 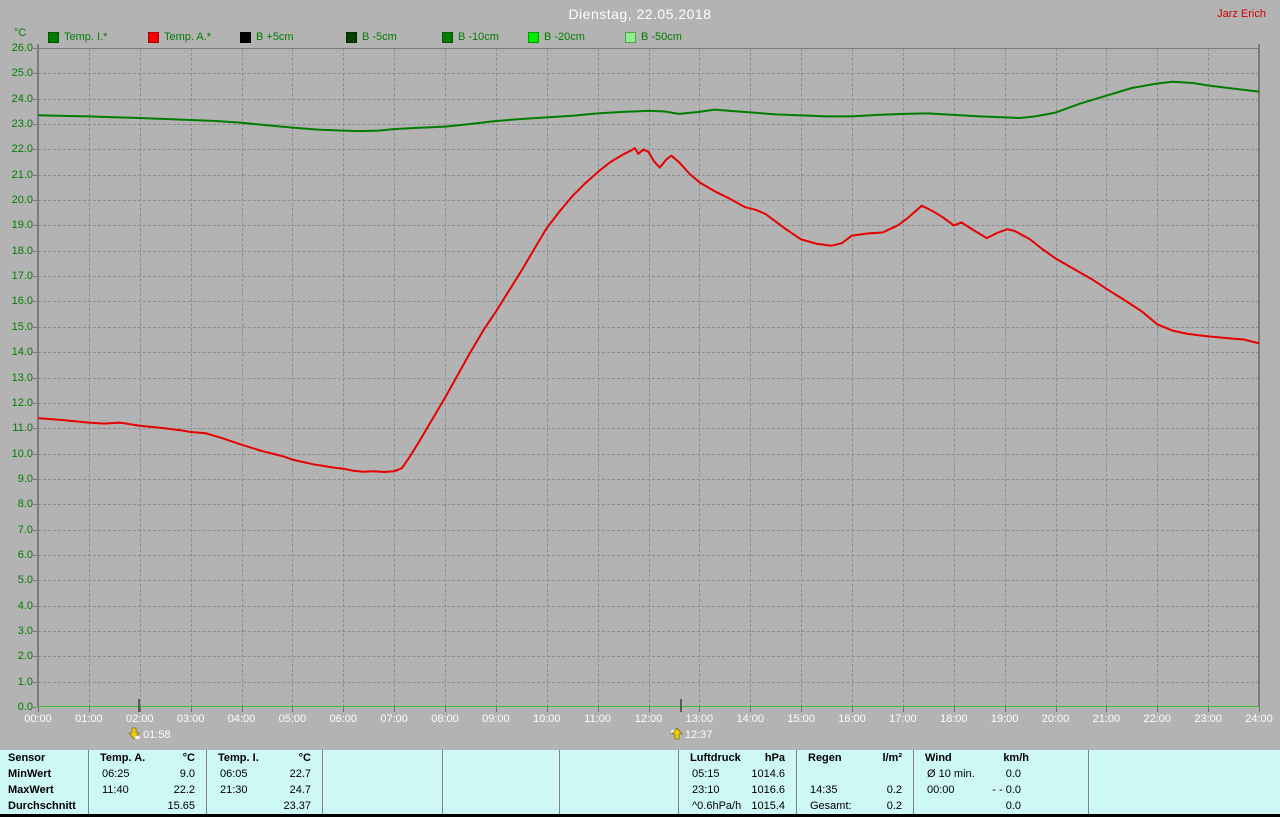 What do you see at coordinates (25, 630) in the screenshot?
I see `y-axis-tick-label: 3.0` at bounding box center [25, 630].